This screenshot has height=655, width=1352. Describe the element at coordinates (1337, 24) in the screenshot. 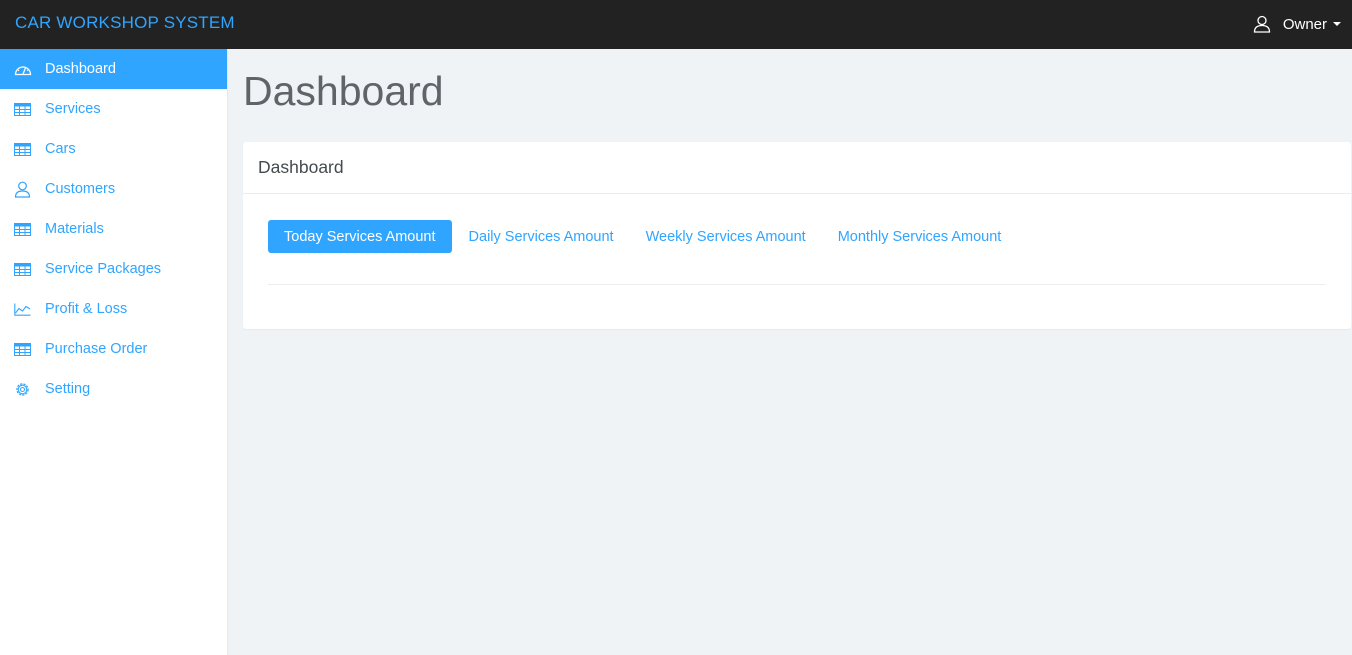

I see `caret-down-icon` at that location.